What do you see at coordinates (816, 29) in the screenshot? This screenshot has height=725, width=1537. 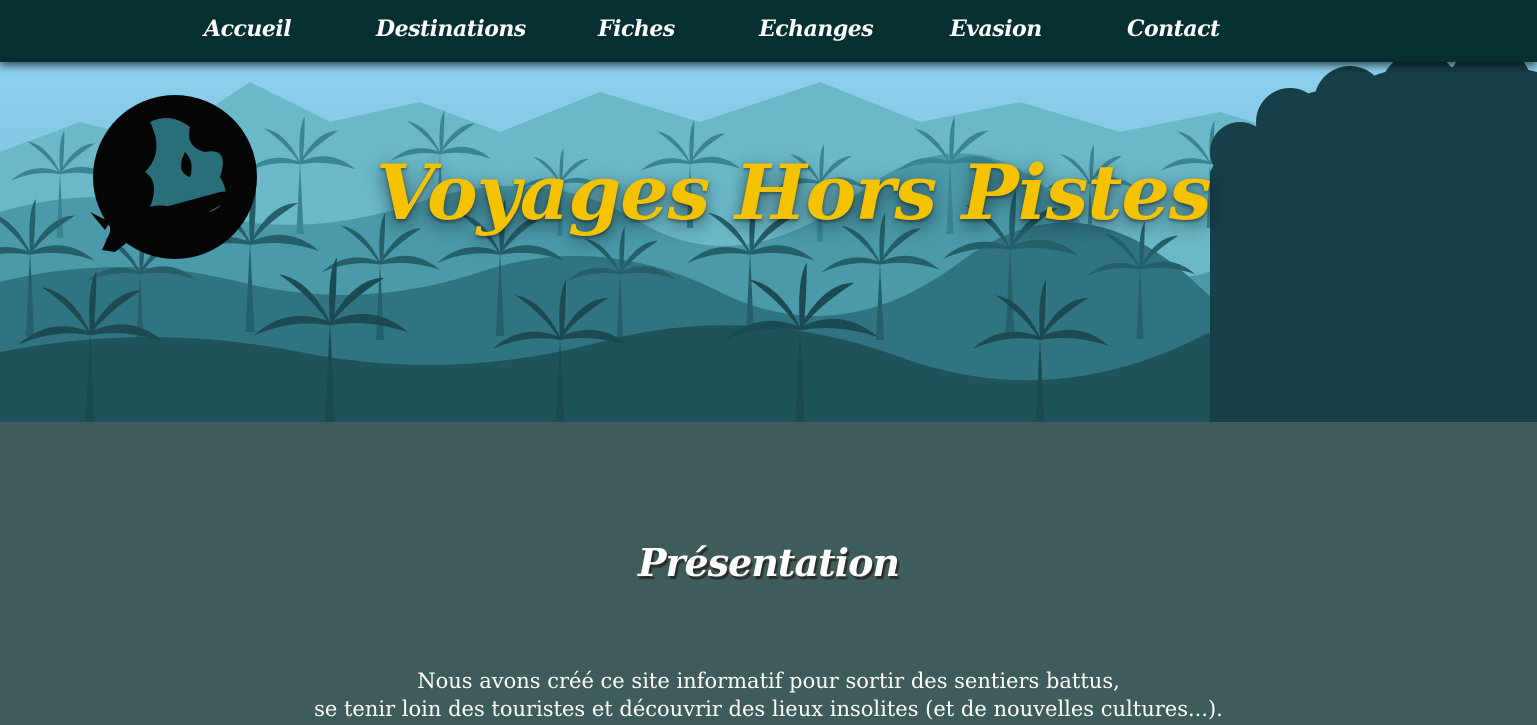 I see `nav-link-echanges: Echanges` at bounding box center [816, 29].